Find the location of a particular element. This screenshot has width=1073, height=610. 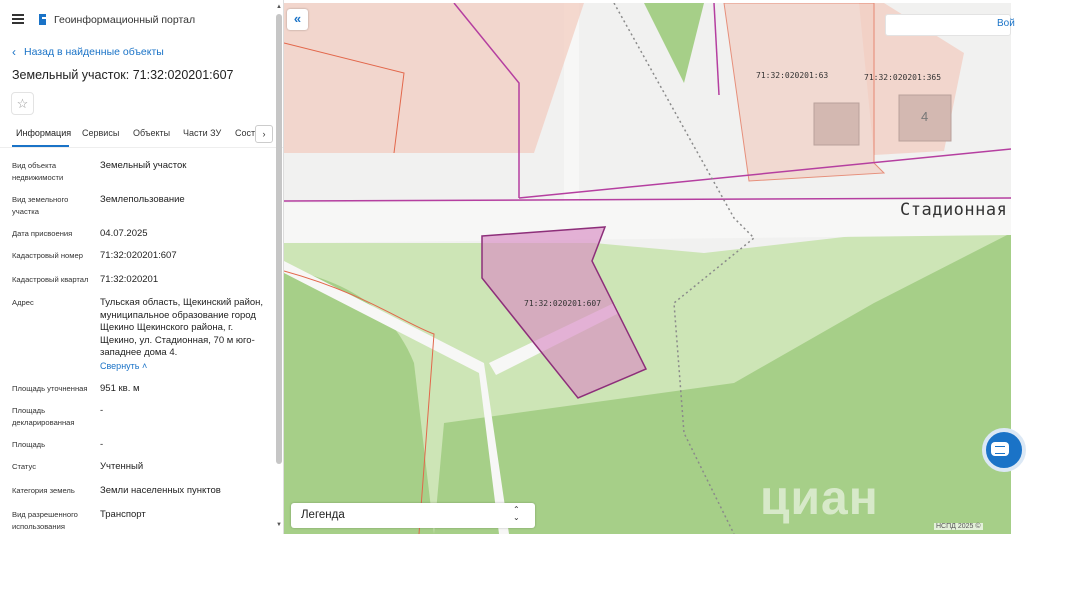

parcel-63-label: 71:32:020201:63 is located at coordinates (792, 75).